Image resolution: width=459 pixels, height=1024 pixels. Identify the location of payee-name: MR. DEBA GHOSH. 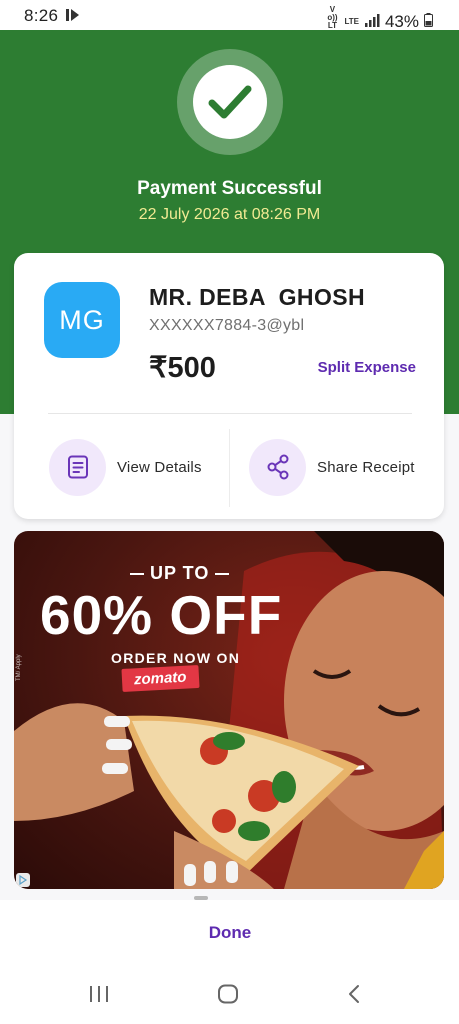
(257, 297).